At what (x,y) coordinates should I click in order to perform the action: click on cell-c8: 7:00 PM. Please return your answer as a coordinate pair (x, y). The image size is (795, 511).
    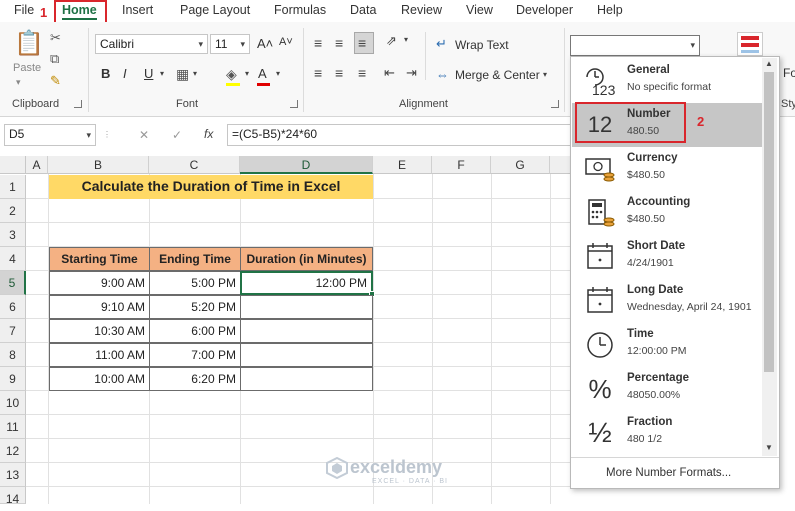
    Looking at the image, I should click on (195, 355).